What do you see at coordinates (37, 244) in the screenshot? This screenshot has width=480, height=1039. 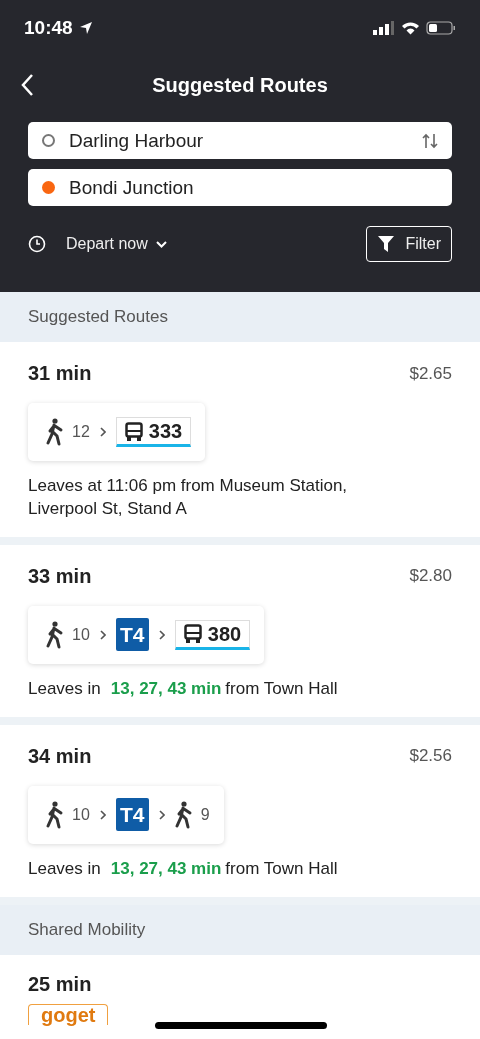 I see `clock-icon` at bounding box center [37, 244].